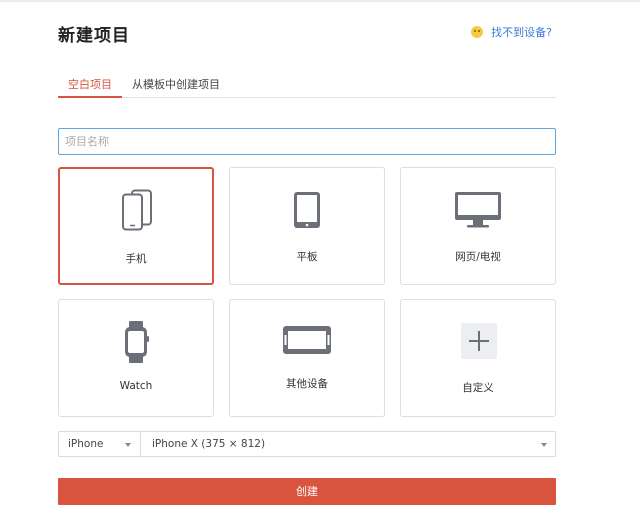 This screenshot has height=505, width=640. What do you see at coordinates (137, 210) in the screenshot?
I see `phone-icon` at bounding box center [137, 210].